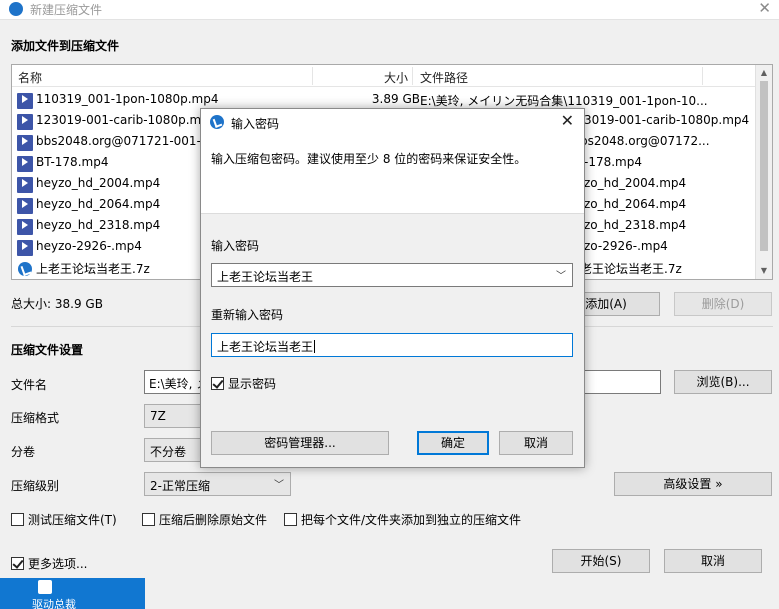 The height and width of the screenshot is (609, 779). Describe the element at coordinates (98, 183) in the screenshot. I see `file-name: heyzo_hd_2004.mp4` at that location.